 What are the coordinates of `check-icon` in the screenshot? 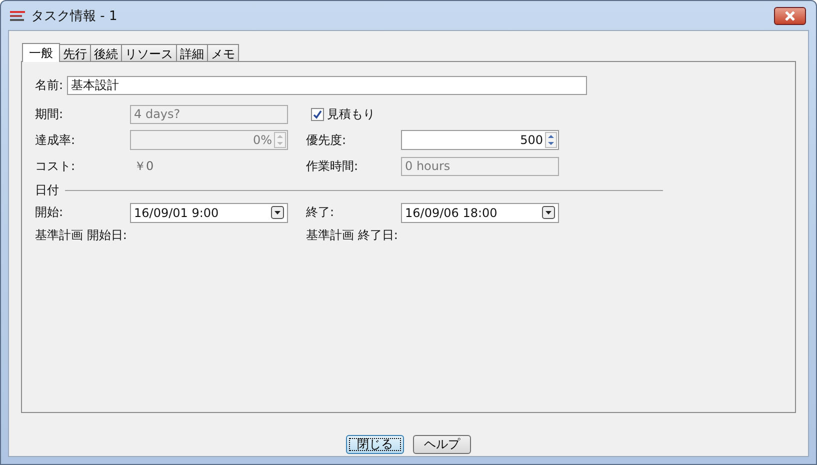 It's located at (317, 114).